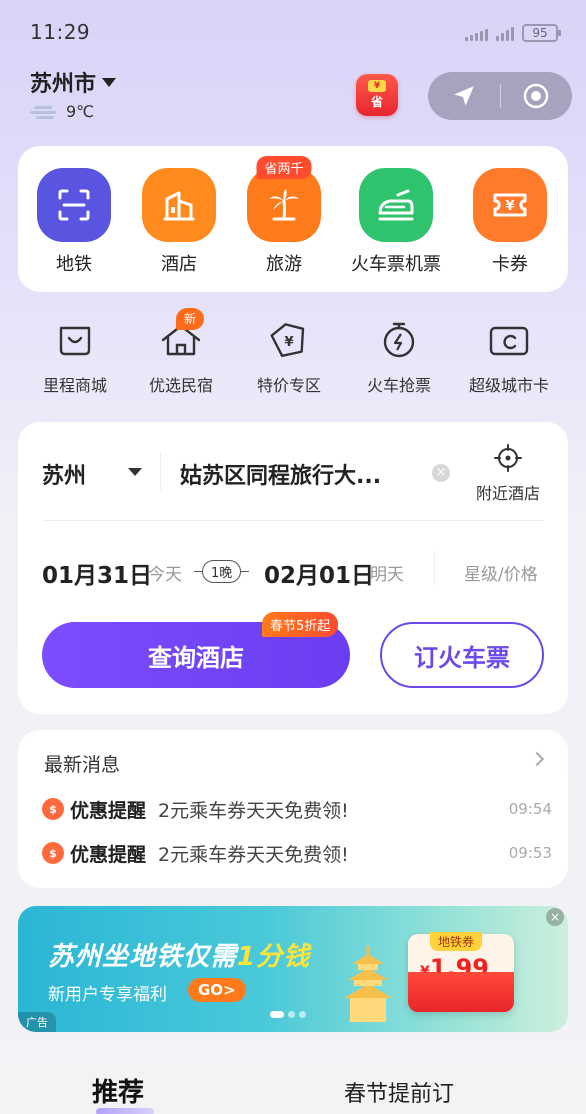  I want to click on sub-nav-train-grab-label: 火车抢票, so click(398, 385).